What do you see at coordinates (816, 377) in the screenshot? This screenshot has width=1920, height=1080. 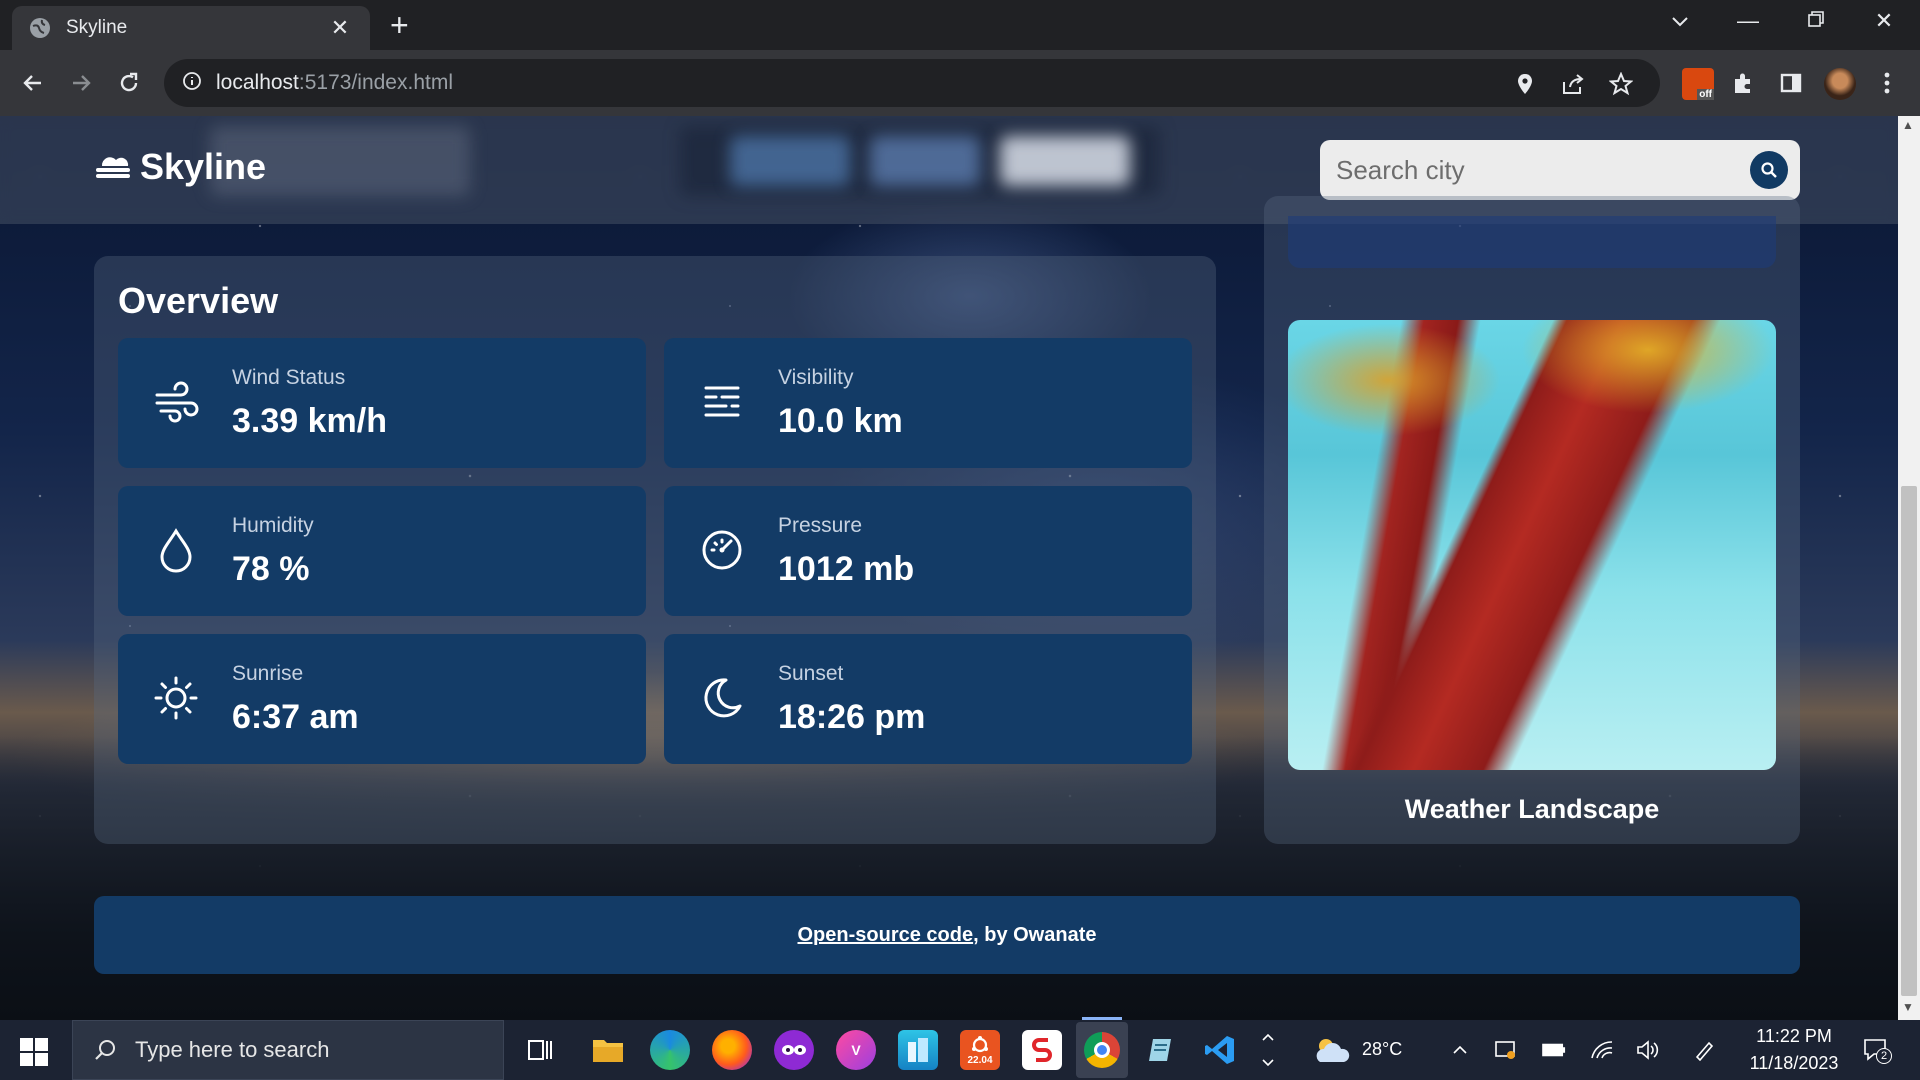 I see `card-label: Visibility` at bounding box center [816, 377].